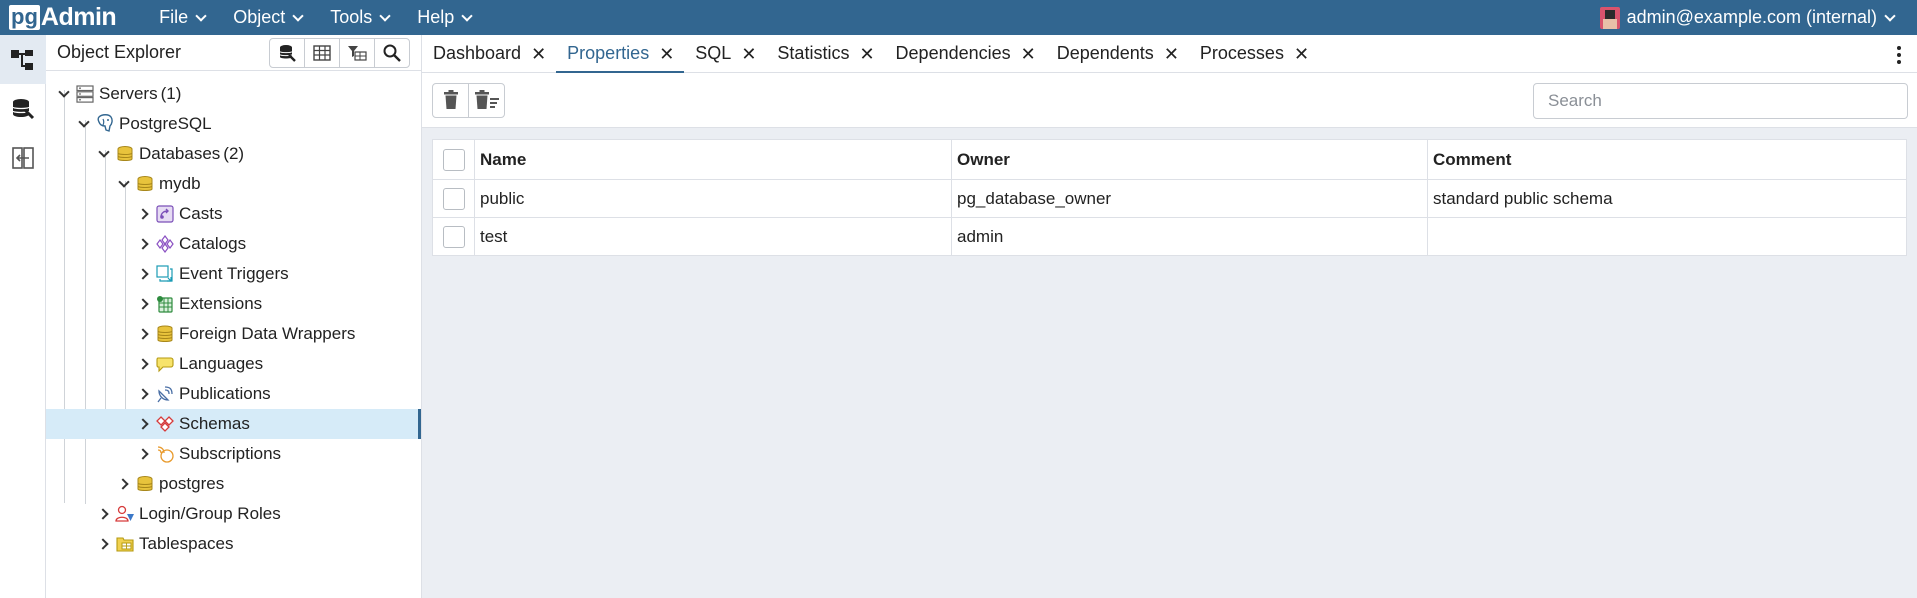 The width and height of the screenshot is (1917, 598). I want to click on tree-node-label: Databases, so click(180, 153).